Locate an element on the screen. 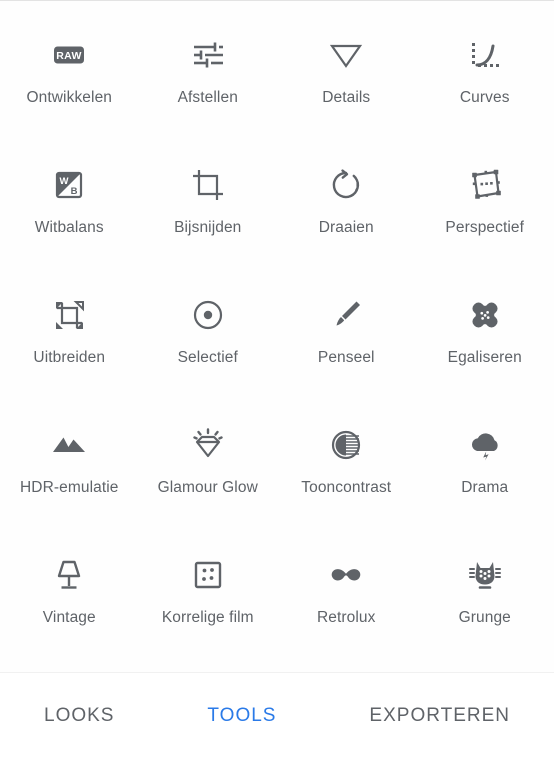  tool-glamour-glow: Glamour Glow is located at coordinates (208, 470).